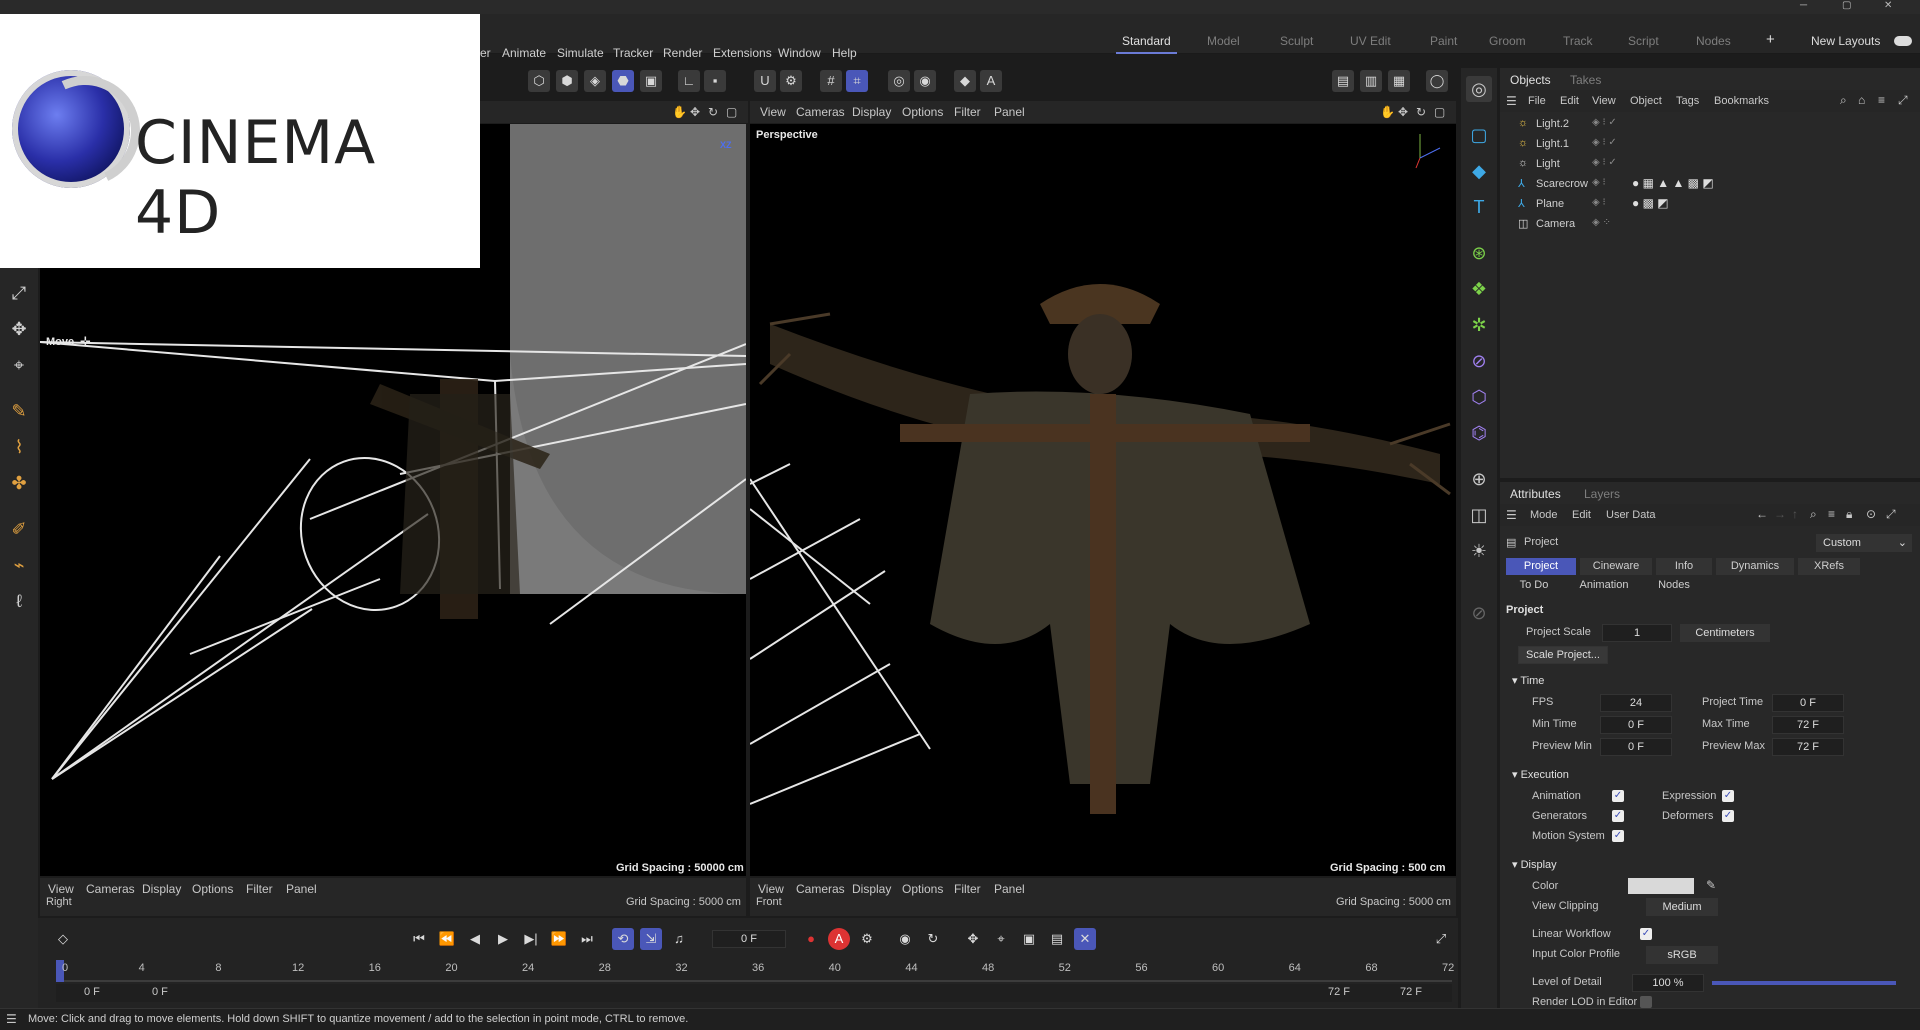  I want to click on level-of-detail-slider, so click(1804, 983).